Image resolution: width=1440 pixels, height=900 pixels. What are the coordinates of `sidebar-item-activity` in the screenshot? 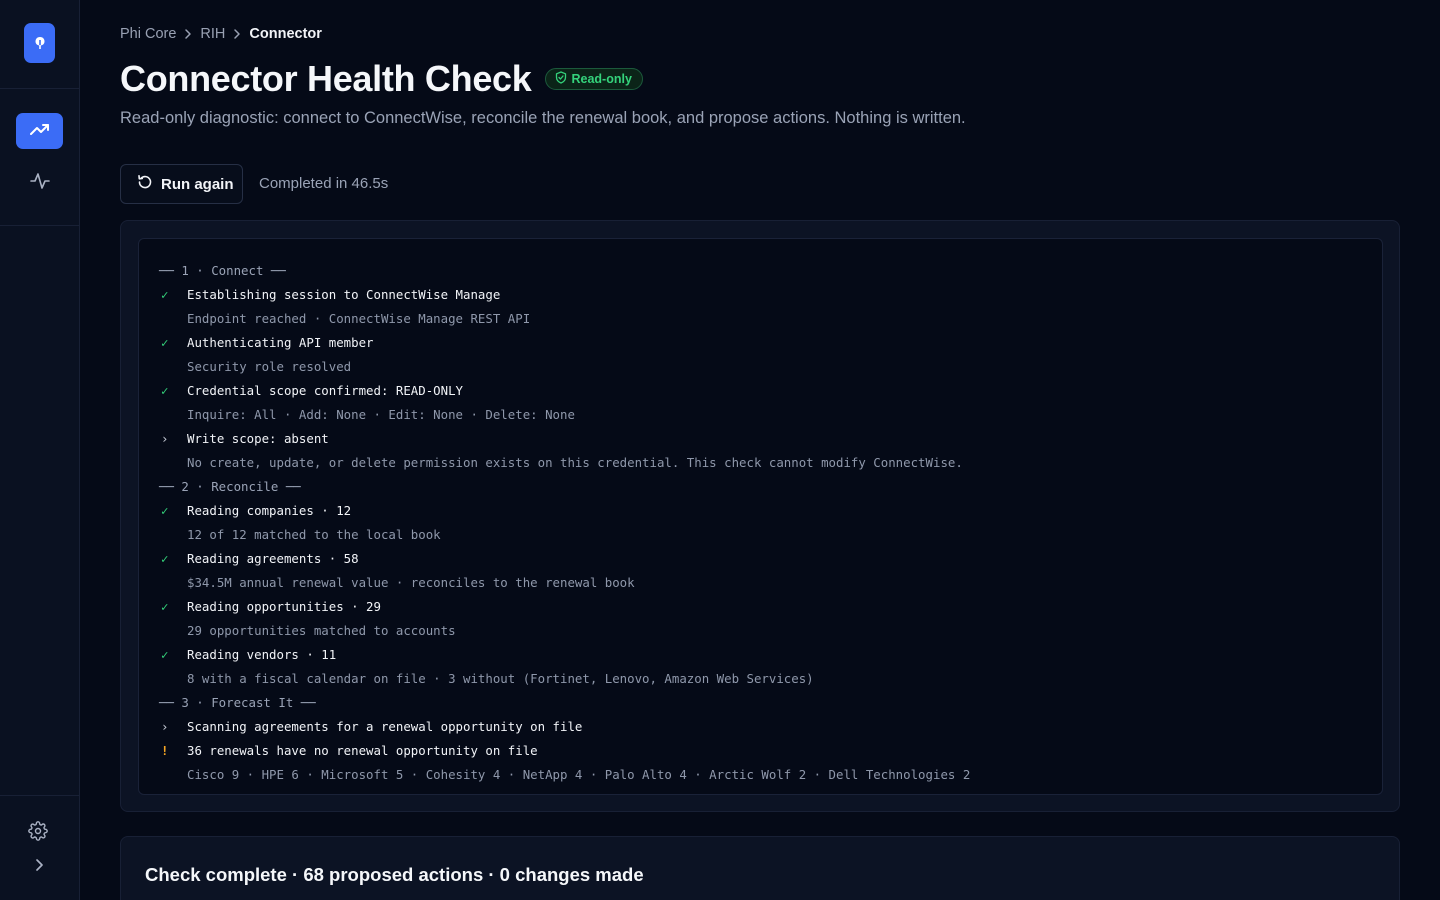 It's located at (39, 183).